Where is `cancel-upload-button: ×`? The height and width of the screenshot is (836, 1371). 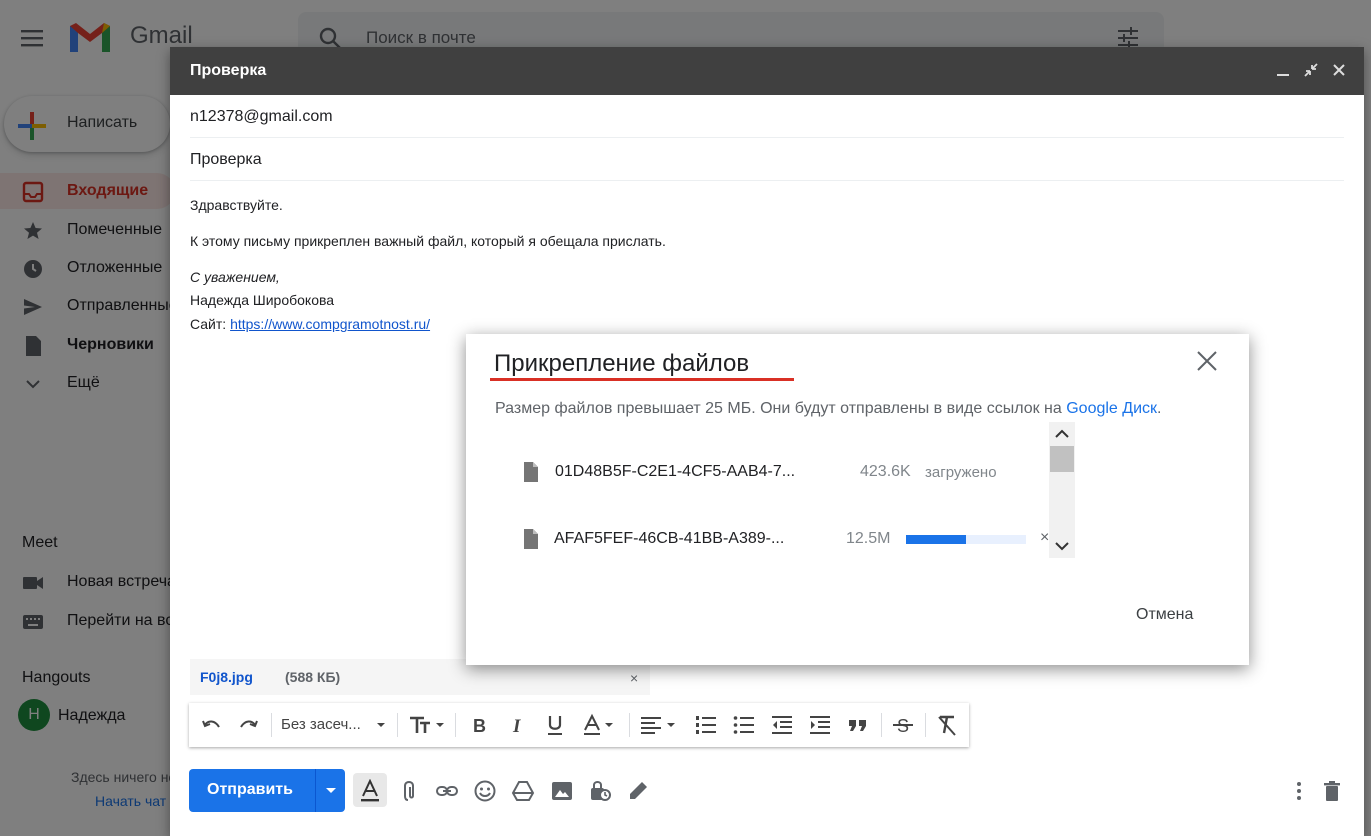 cancel-upload-button: × is located at coordinates (1044, 538).